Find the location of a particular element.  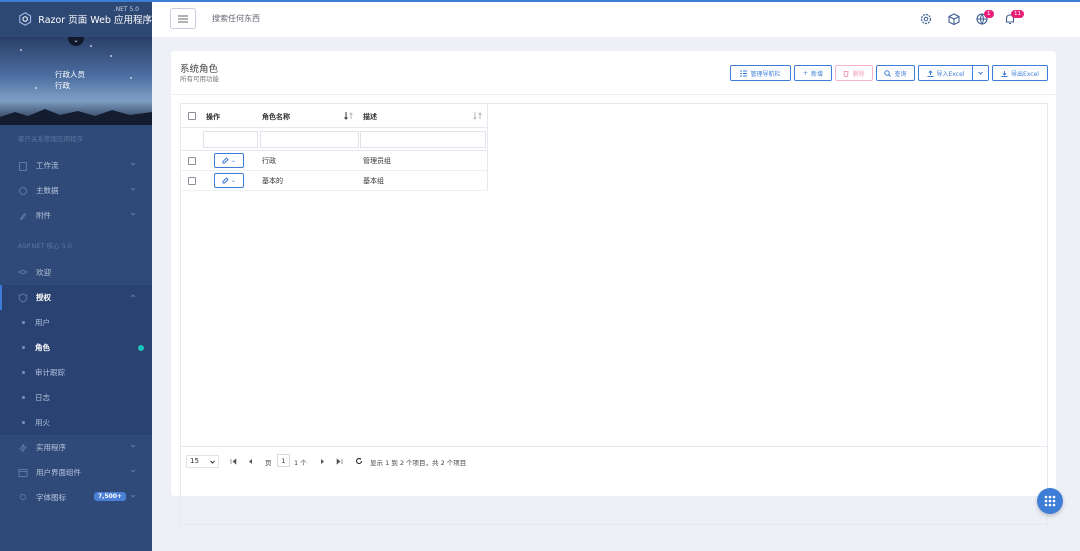

graduation-cap-icon is located at coordinates (23, 273).